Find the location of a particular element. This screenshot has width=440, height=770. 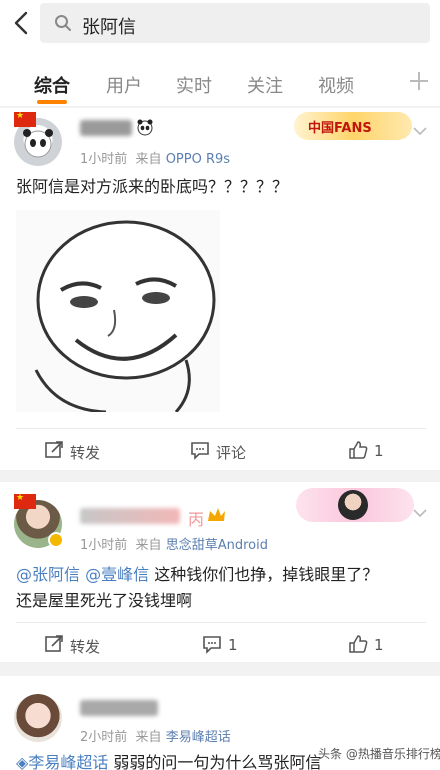

search-icon is located at coordinates (63, 23).